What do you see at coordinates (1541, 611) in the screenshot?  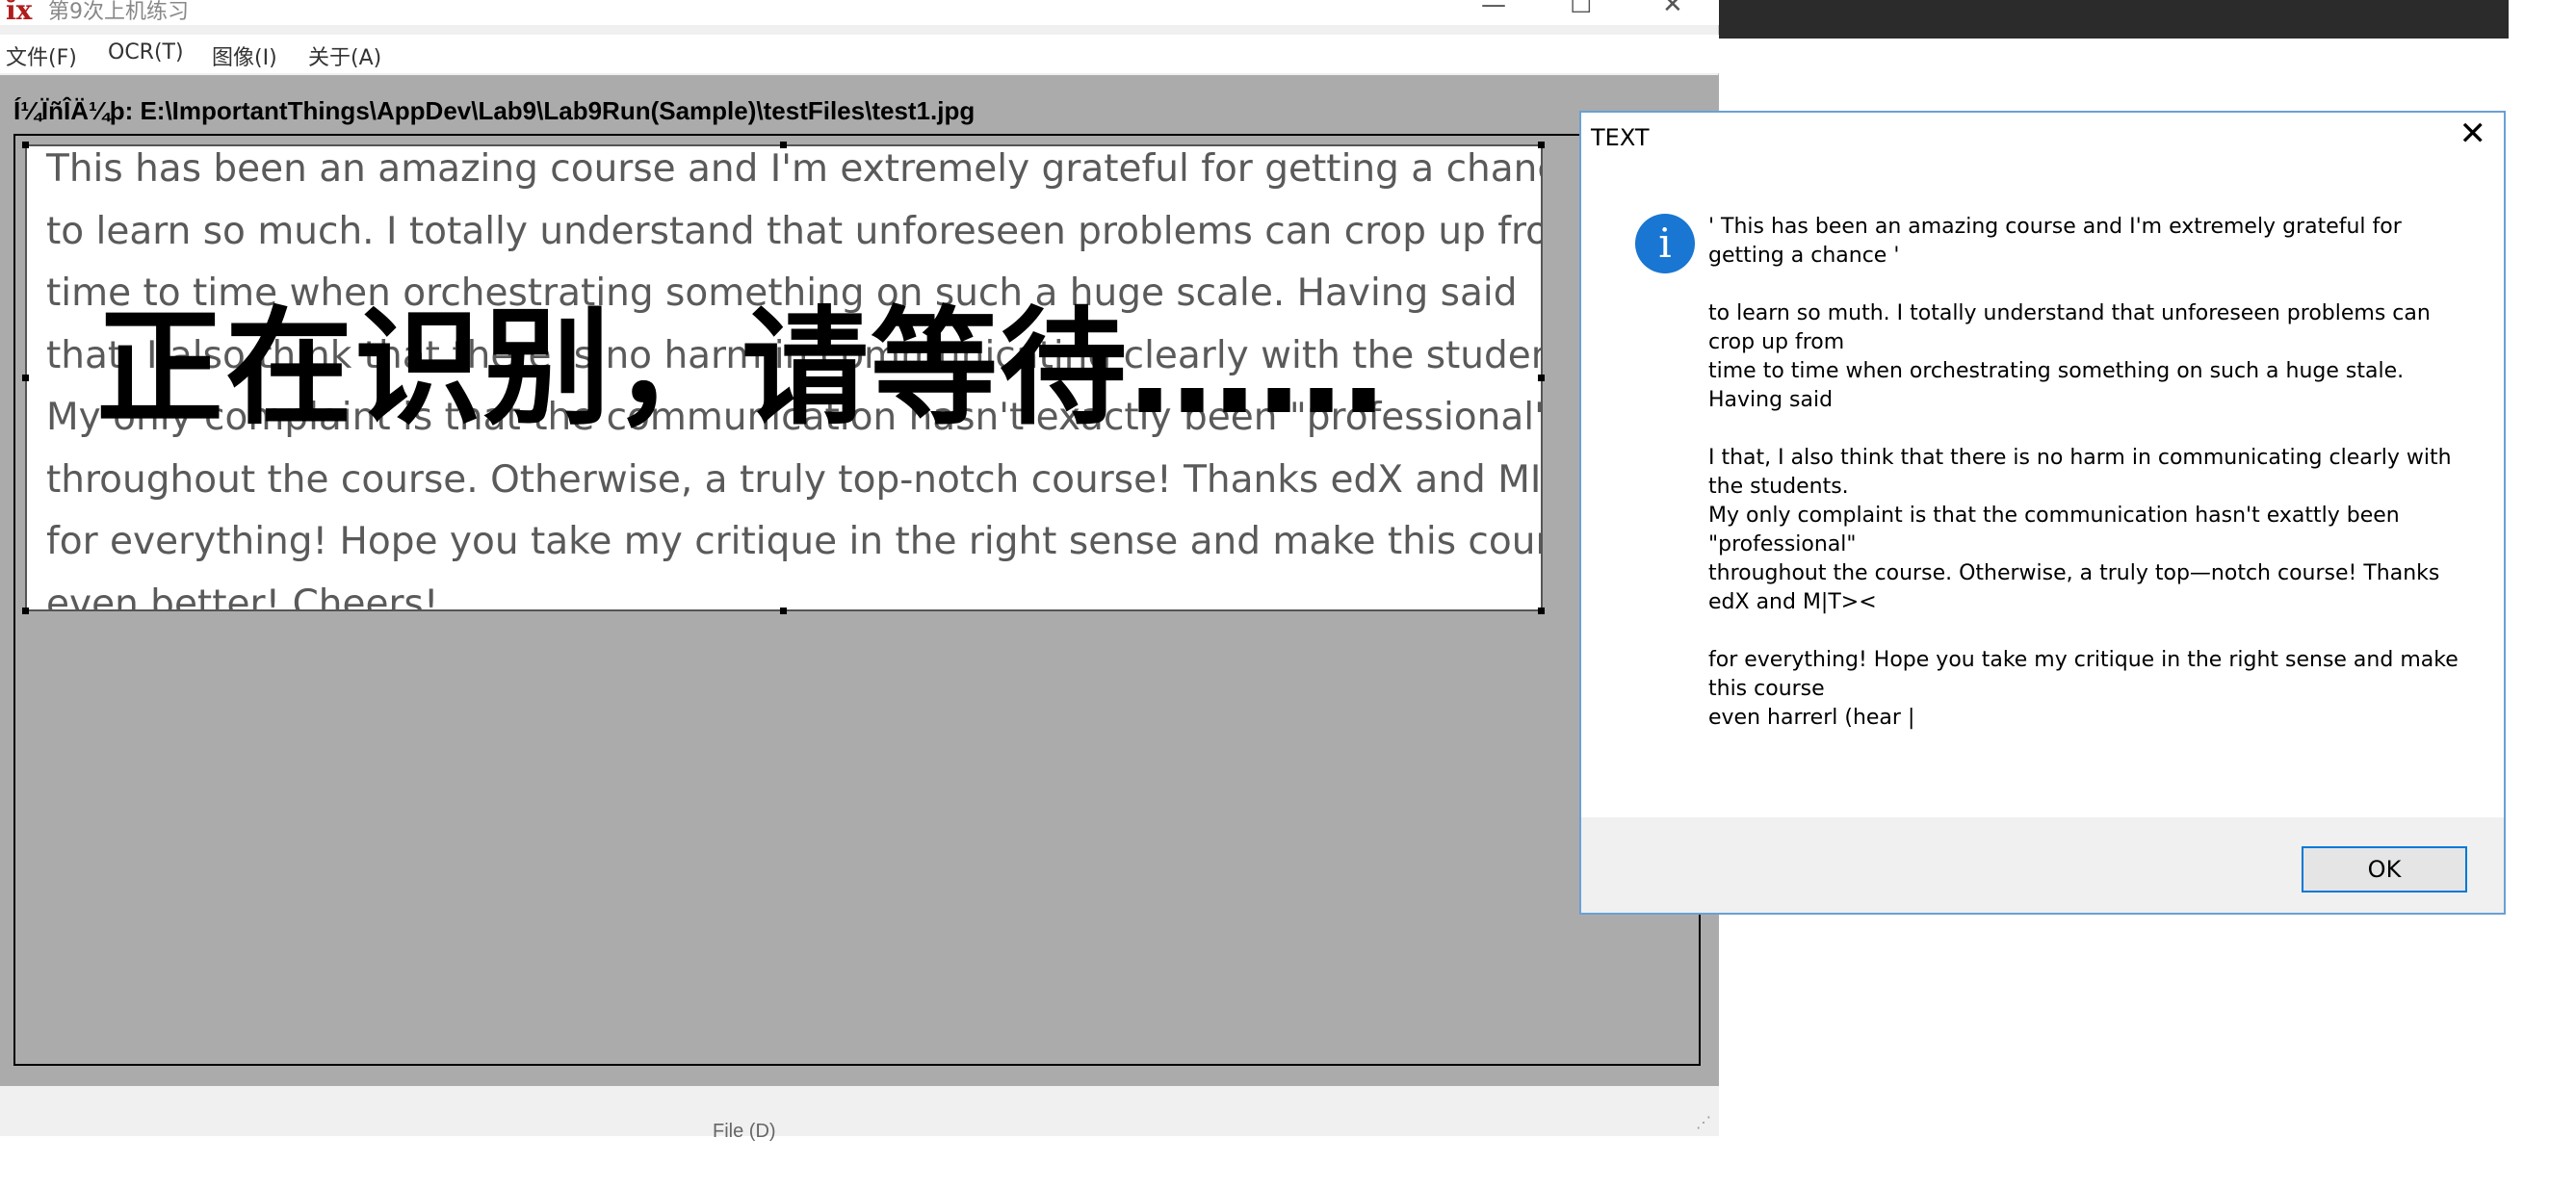 I see `resize-handle-bottom-right` at bounding box center [1541, 611].